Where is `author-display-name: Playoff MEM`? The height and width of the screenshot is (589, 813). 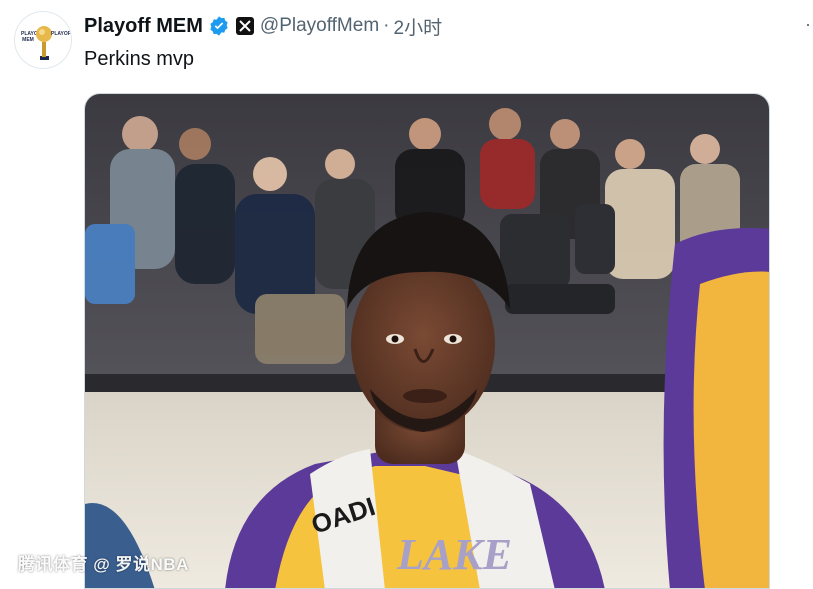
author-display-name: Playoff MEM is located at coordinates (143, 26).